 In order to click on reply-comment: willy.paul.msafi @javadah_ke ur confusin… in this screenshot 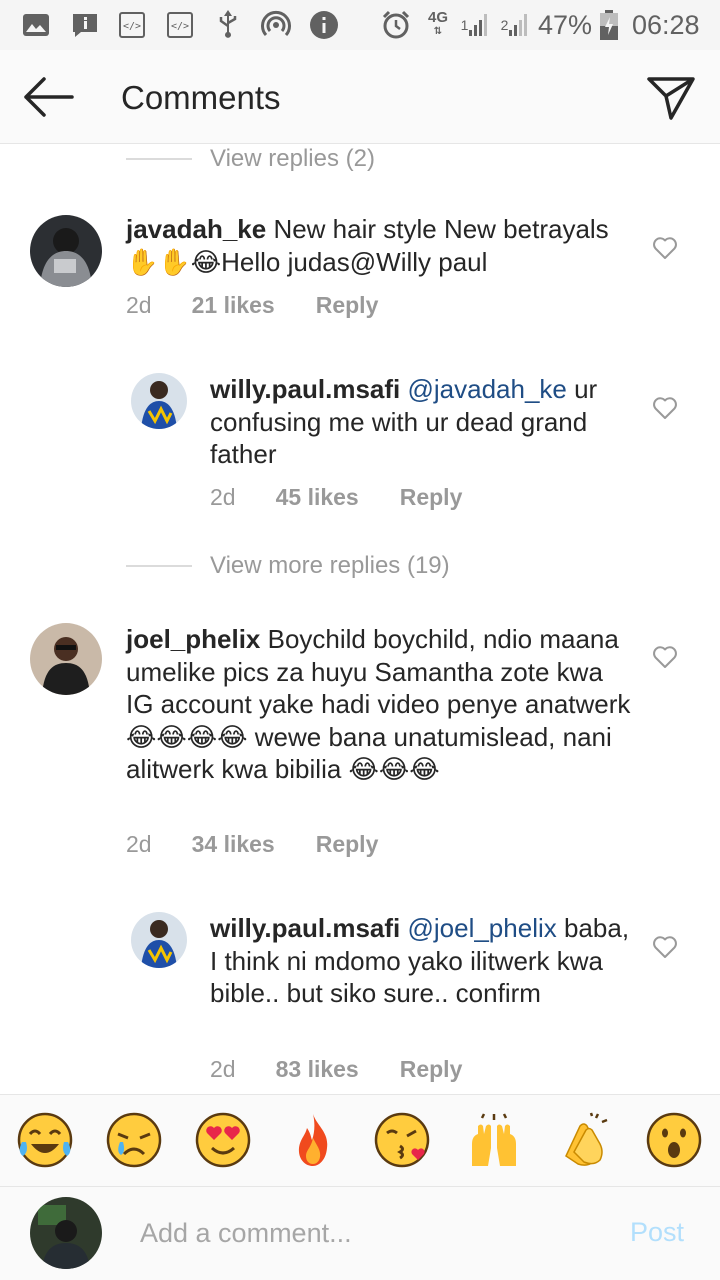, I will do `click(360, 445)`.